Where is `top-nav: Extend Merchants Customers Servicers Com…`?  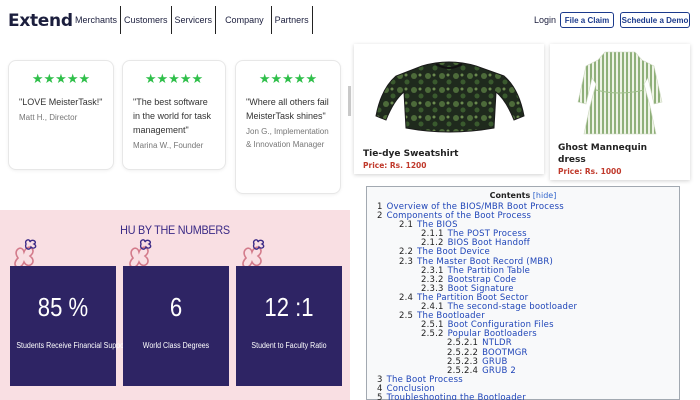
top-nav: Extend Merchants Customers Servicers Com… is located at coordinates (350, 21).